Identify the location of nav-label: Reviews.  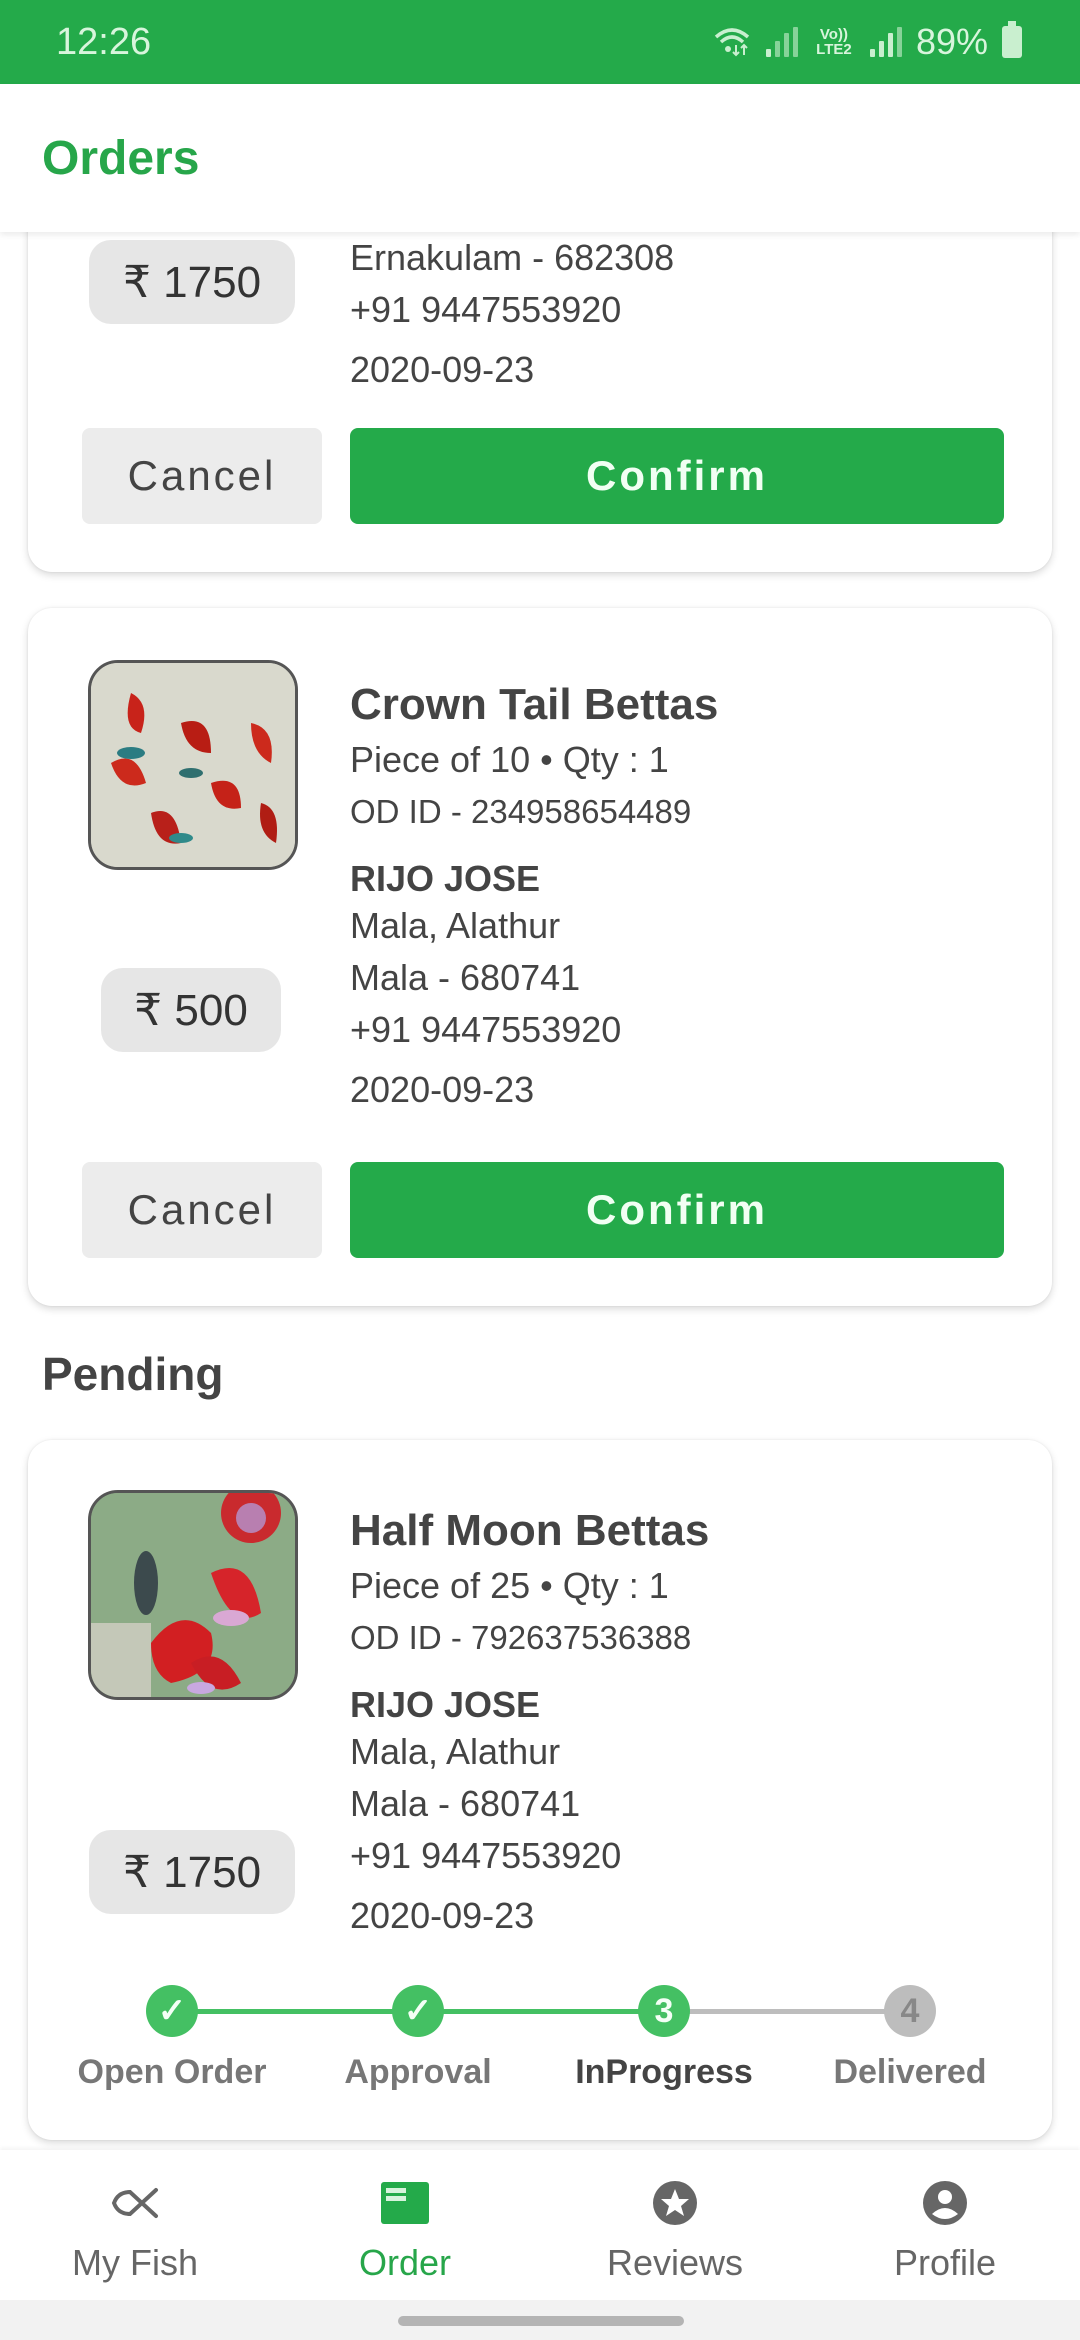
(675, 2262).